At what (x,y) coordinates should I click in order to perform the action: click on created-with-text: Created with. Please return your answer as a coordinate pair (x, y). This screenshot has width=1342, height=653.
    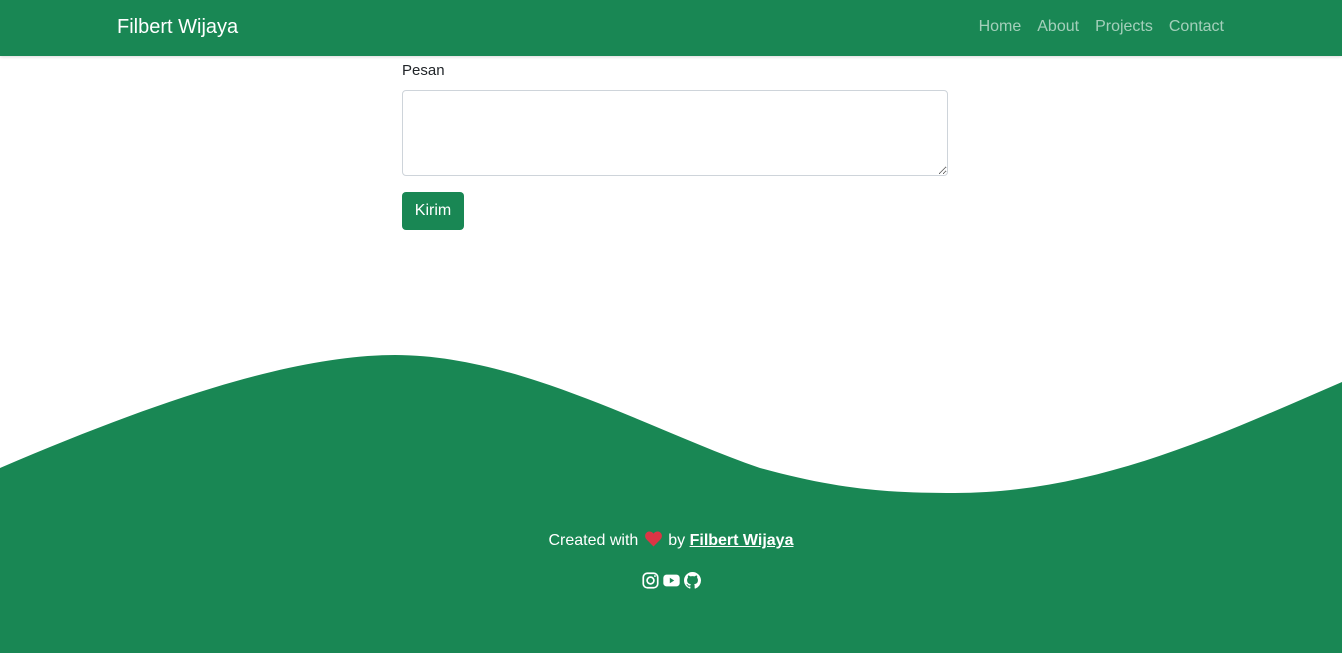
    Looking at the image, I should click on (593, 540).